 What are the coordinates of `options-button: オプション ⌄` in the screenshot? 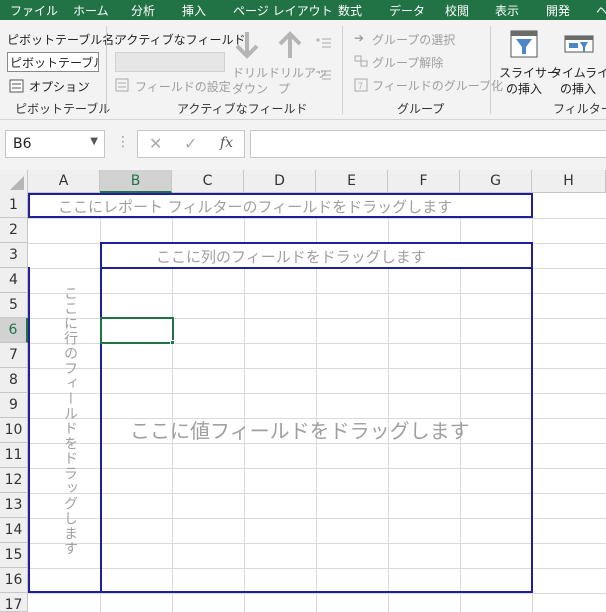 It's located at (54, 86).